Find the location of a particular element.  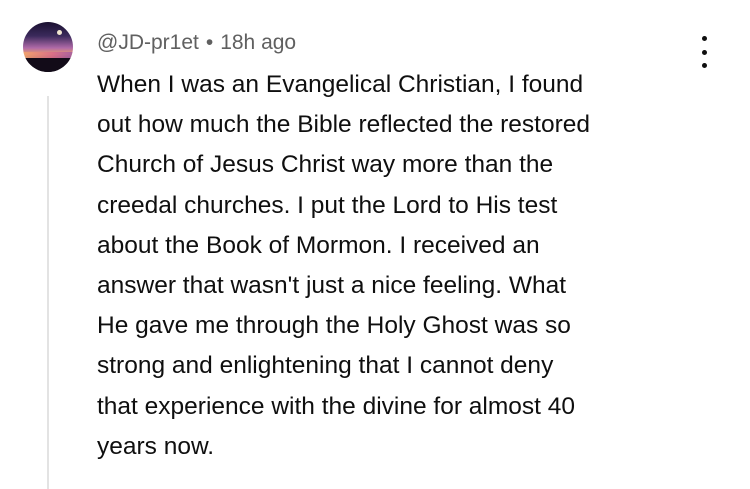

comment-meta: @JD-pr1et • 18h ago is located at coordinates (196, 43).